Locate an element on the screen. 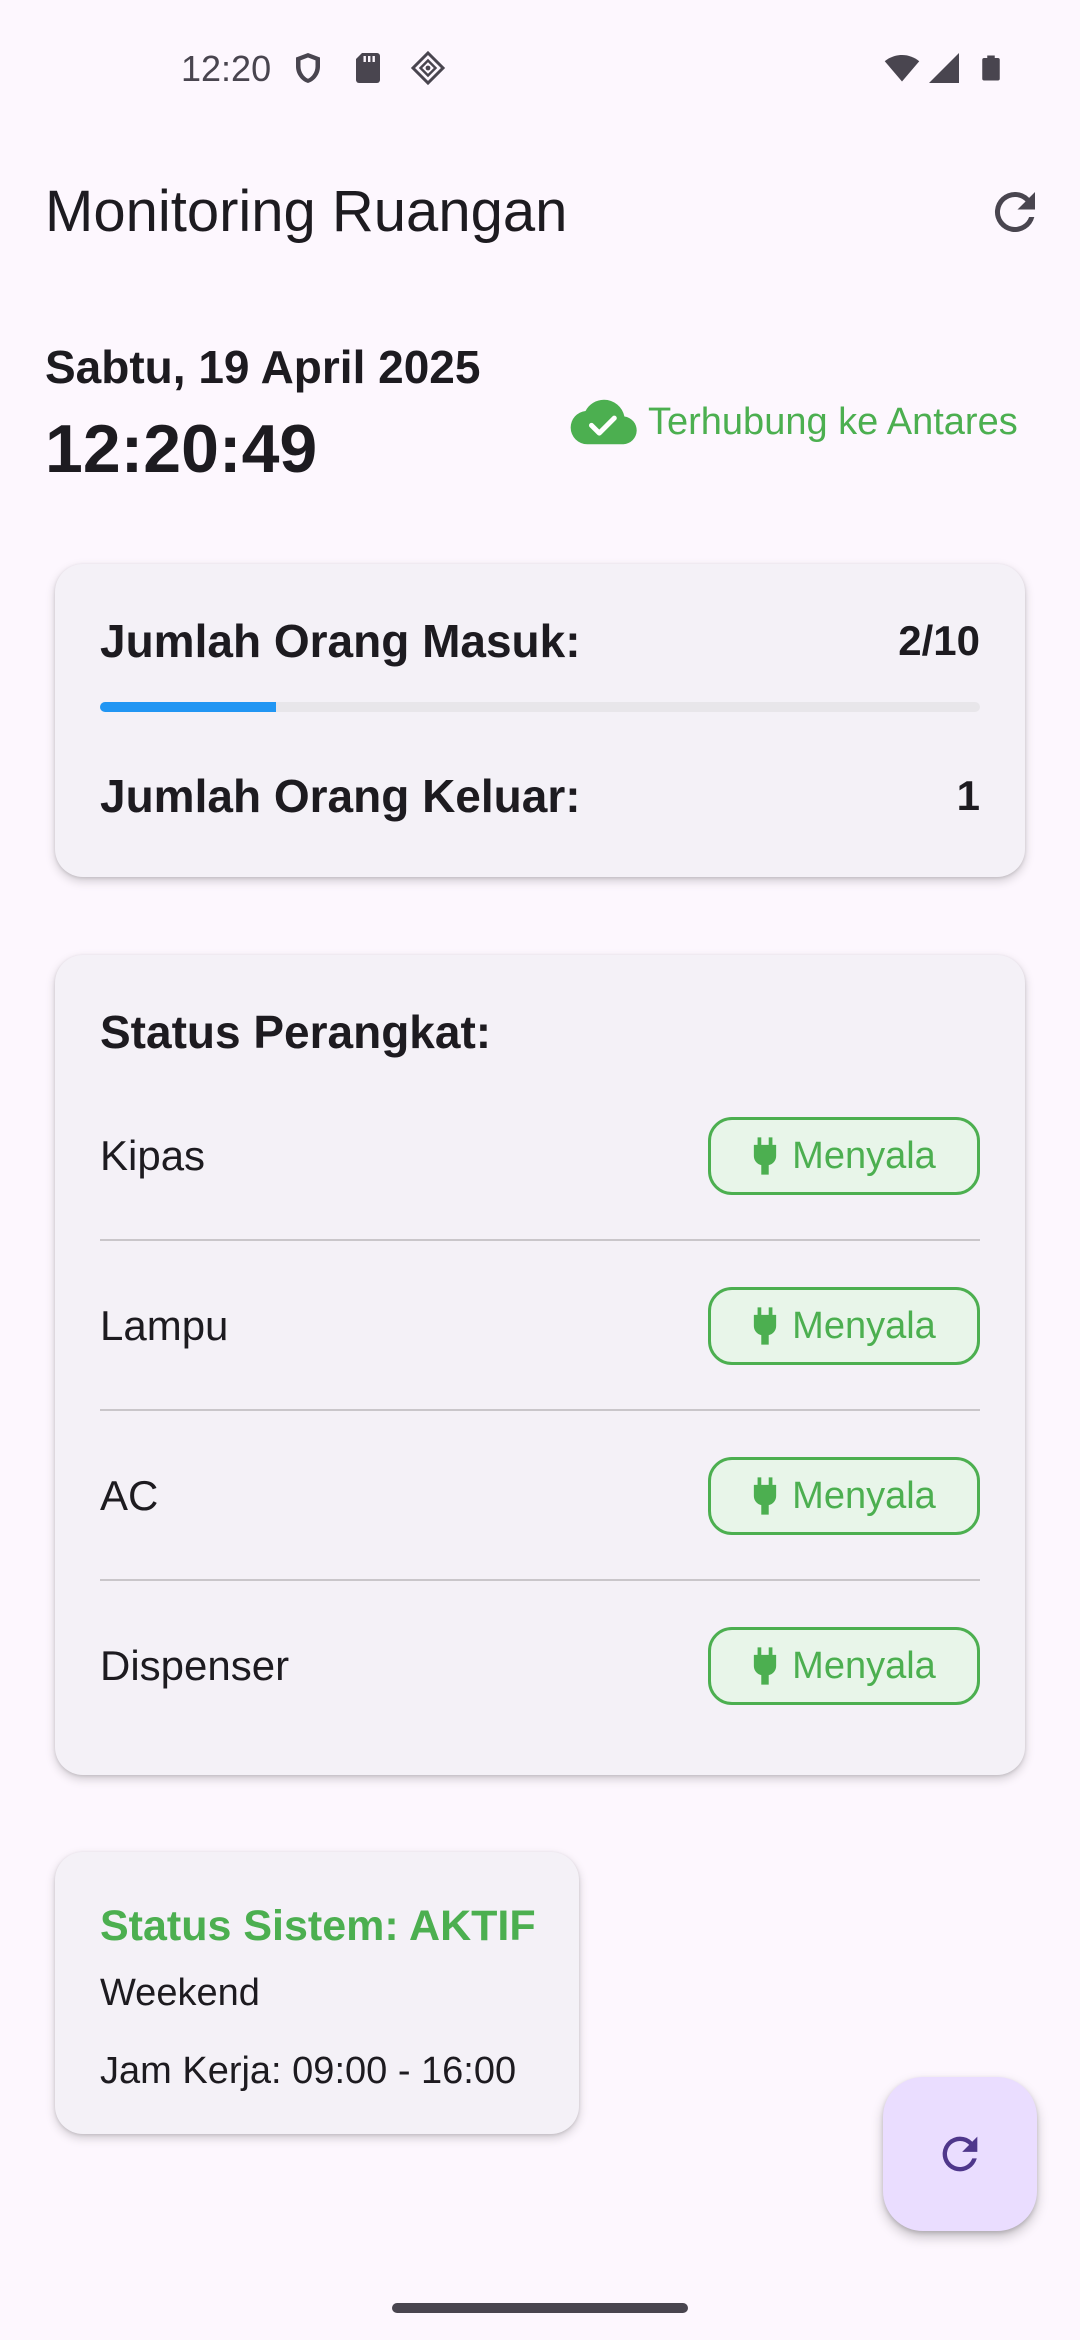 The height and width of the screenshot is (2340, 1080). status-time: 12:20 is located at coordinates (226, 68).